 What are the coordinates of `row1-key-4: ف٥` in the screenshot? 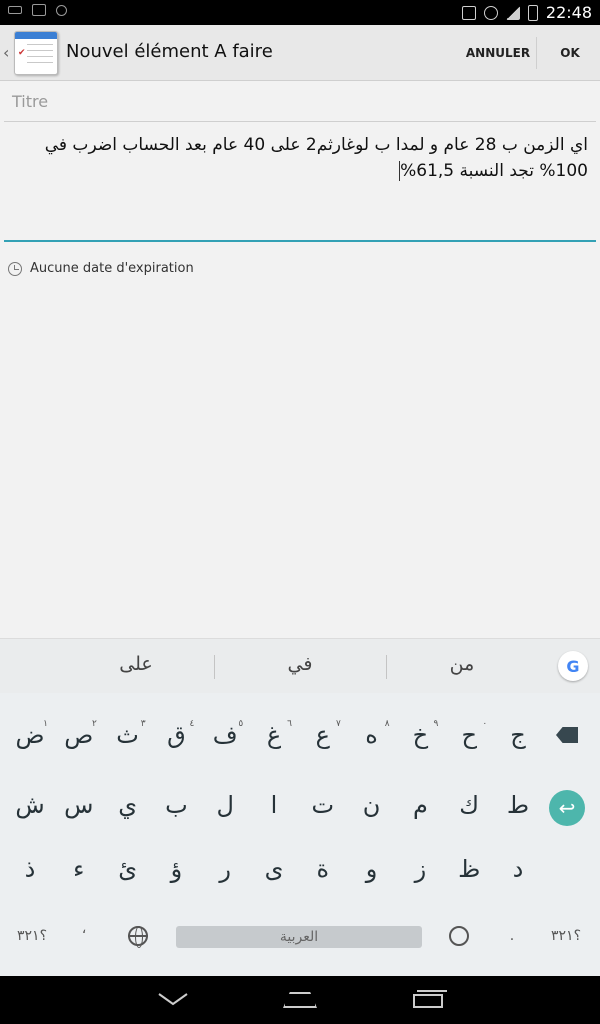 It's located at (225, 735).